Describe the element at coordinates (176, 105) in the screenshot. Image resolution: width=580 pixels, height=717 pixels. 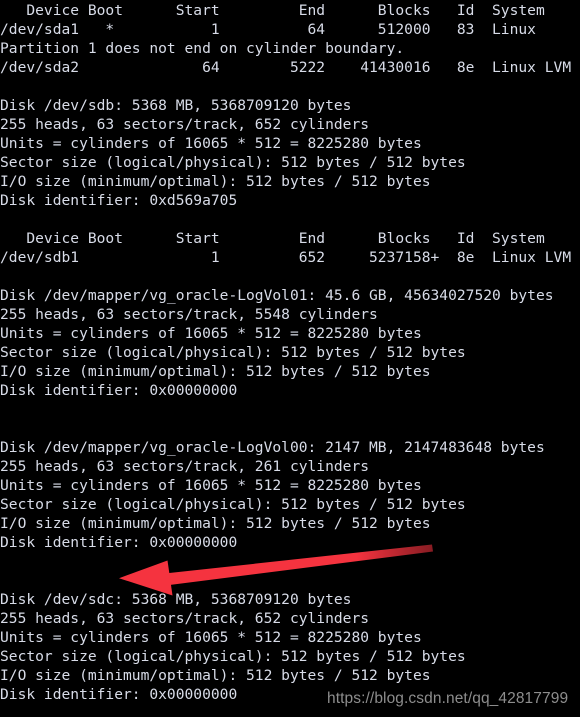
I see `console-line: Disk /dev/sdb: 5368 MB, 5368709120 bytes` at that location.